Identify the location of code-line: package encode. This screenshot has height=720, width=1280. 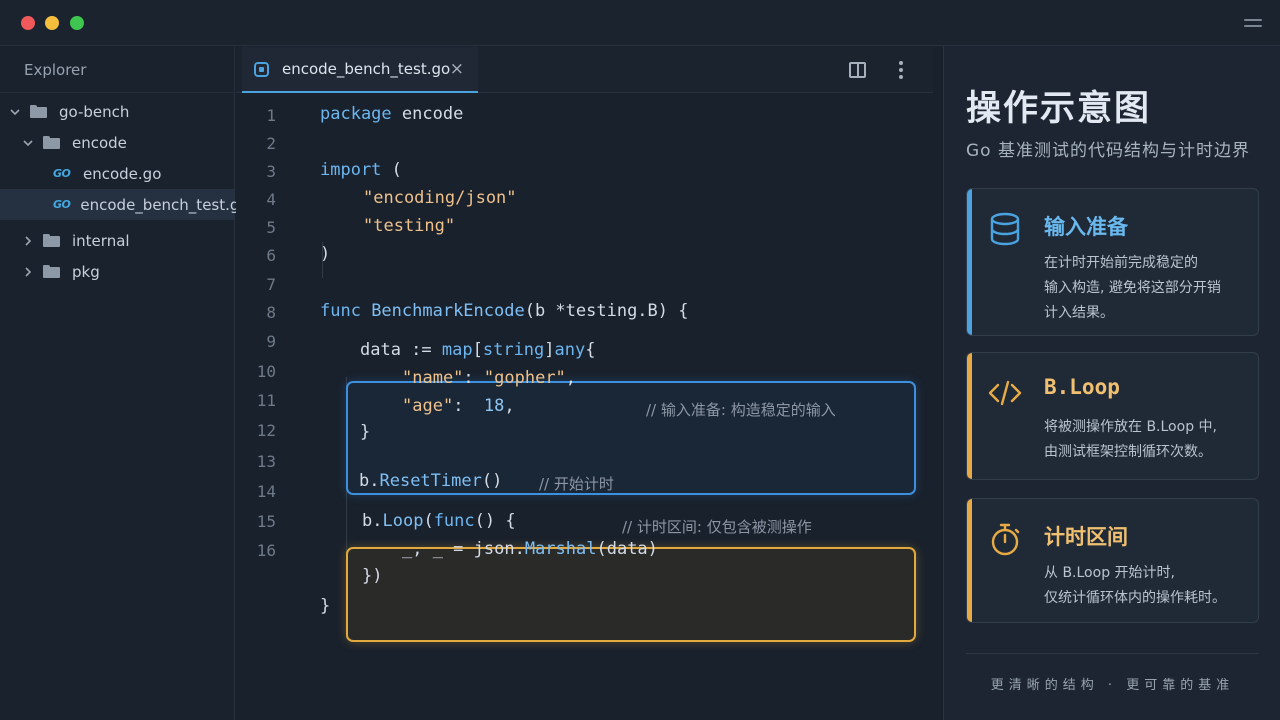
(392, 114).